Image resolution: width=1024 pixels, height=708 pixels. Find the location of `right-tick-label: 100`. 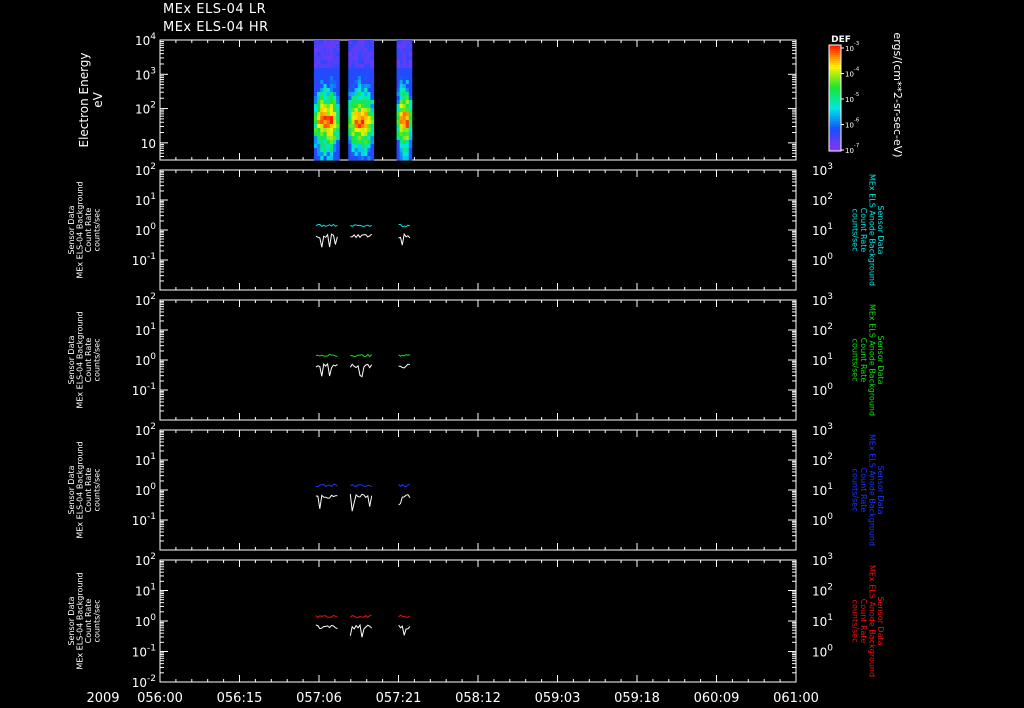

right-tick-label: 100 is located at coordinates (822, 520).